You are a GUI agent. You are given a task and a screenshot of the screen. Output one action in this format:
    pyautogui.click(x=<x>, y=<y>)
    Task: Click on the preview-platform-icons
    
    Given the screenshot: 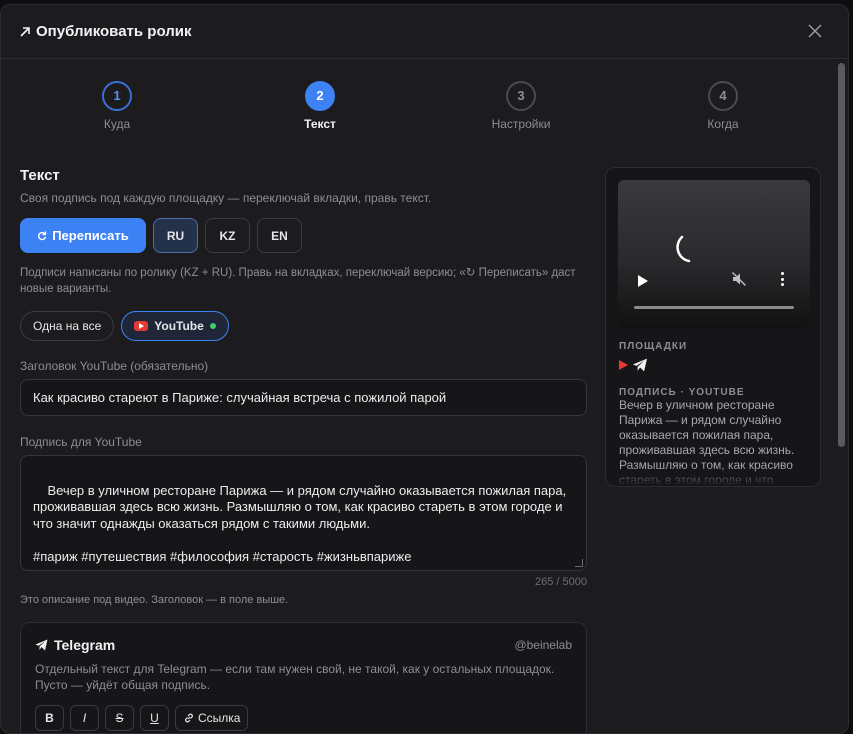 What is the action you would take?
    pyautogui.click(x=633, y=365)
    